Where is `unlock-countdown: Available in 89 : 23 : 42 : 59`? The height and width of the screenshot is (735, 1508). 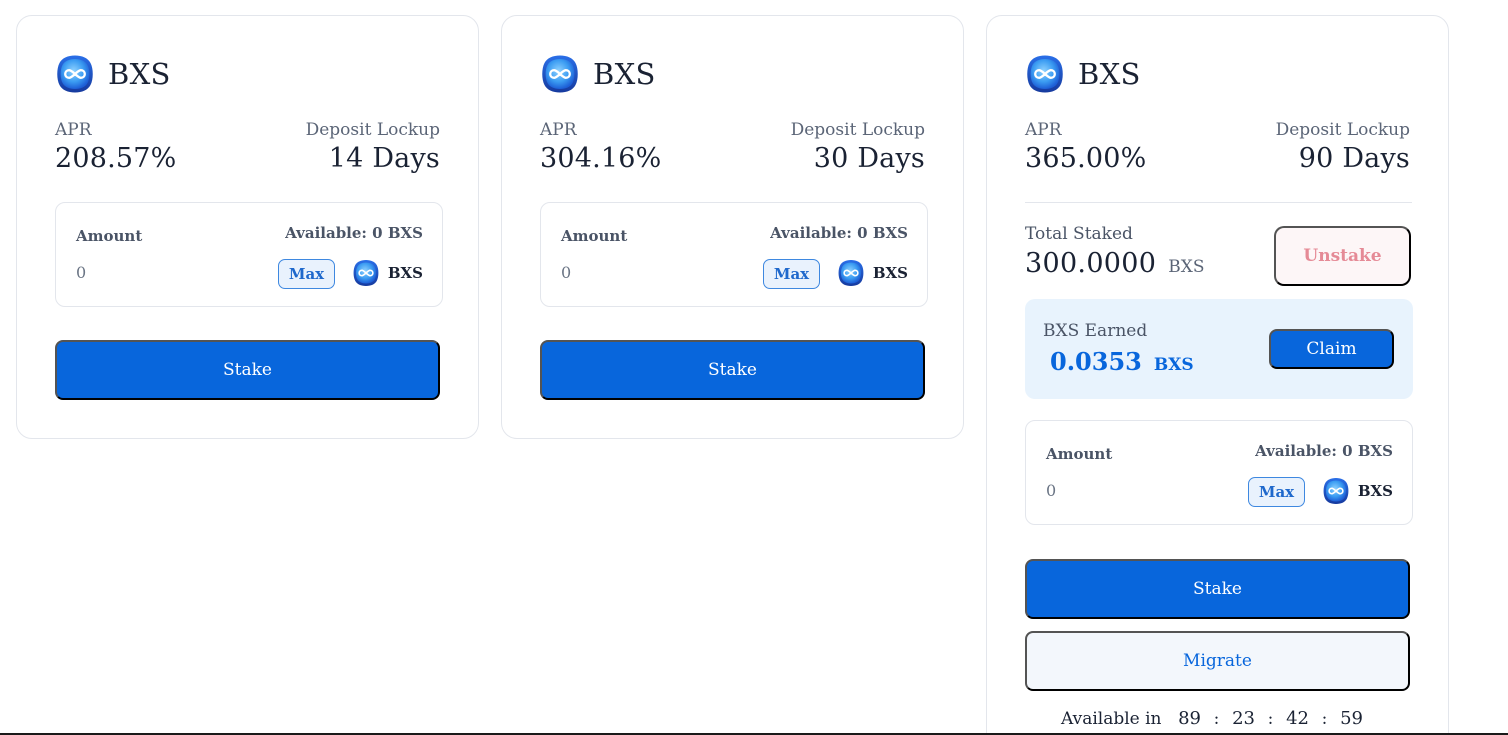
unlock-countdown: Available in 89 : 23 : 42 : 59 is located at coordinates (1213, 718).